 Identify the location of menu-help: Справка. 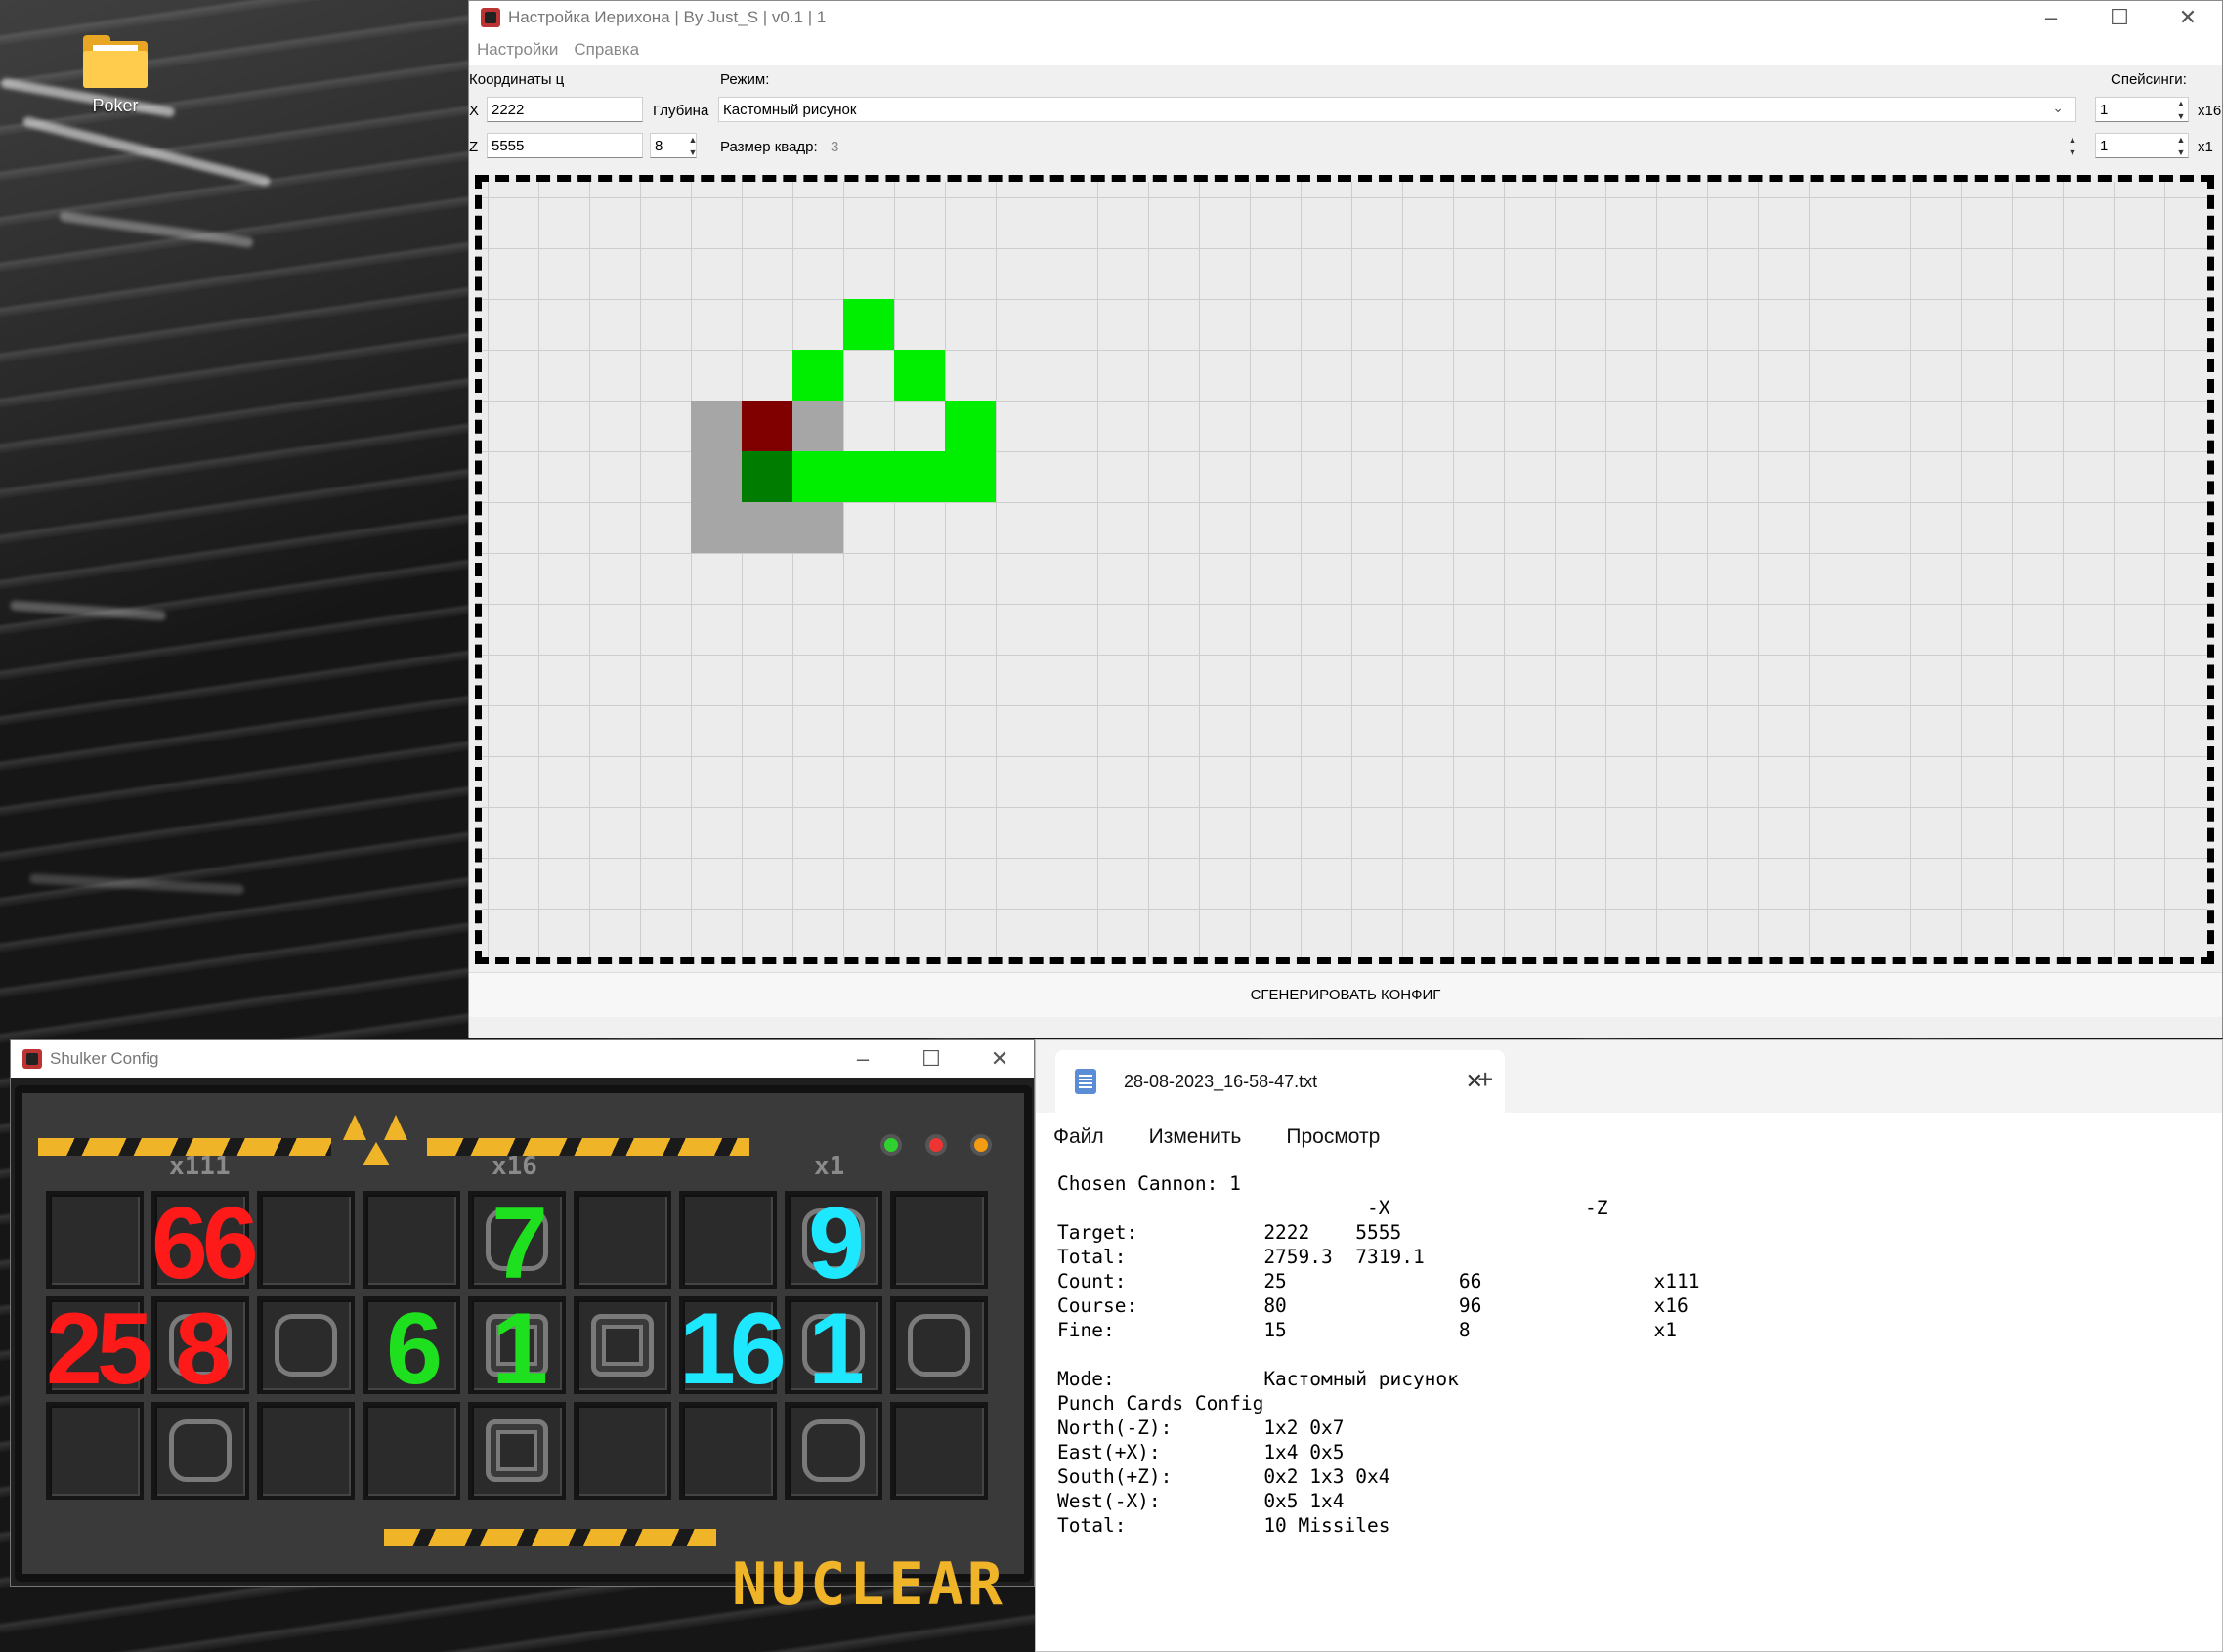
(606, 50).